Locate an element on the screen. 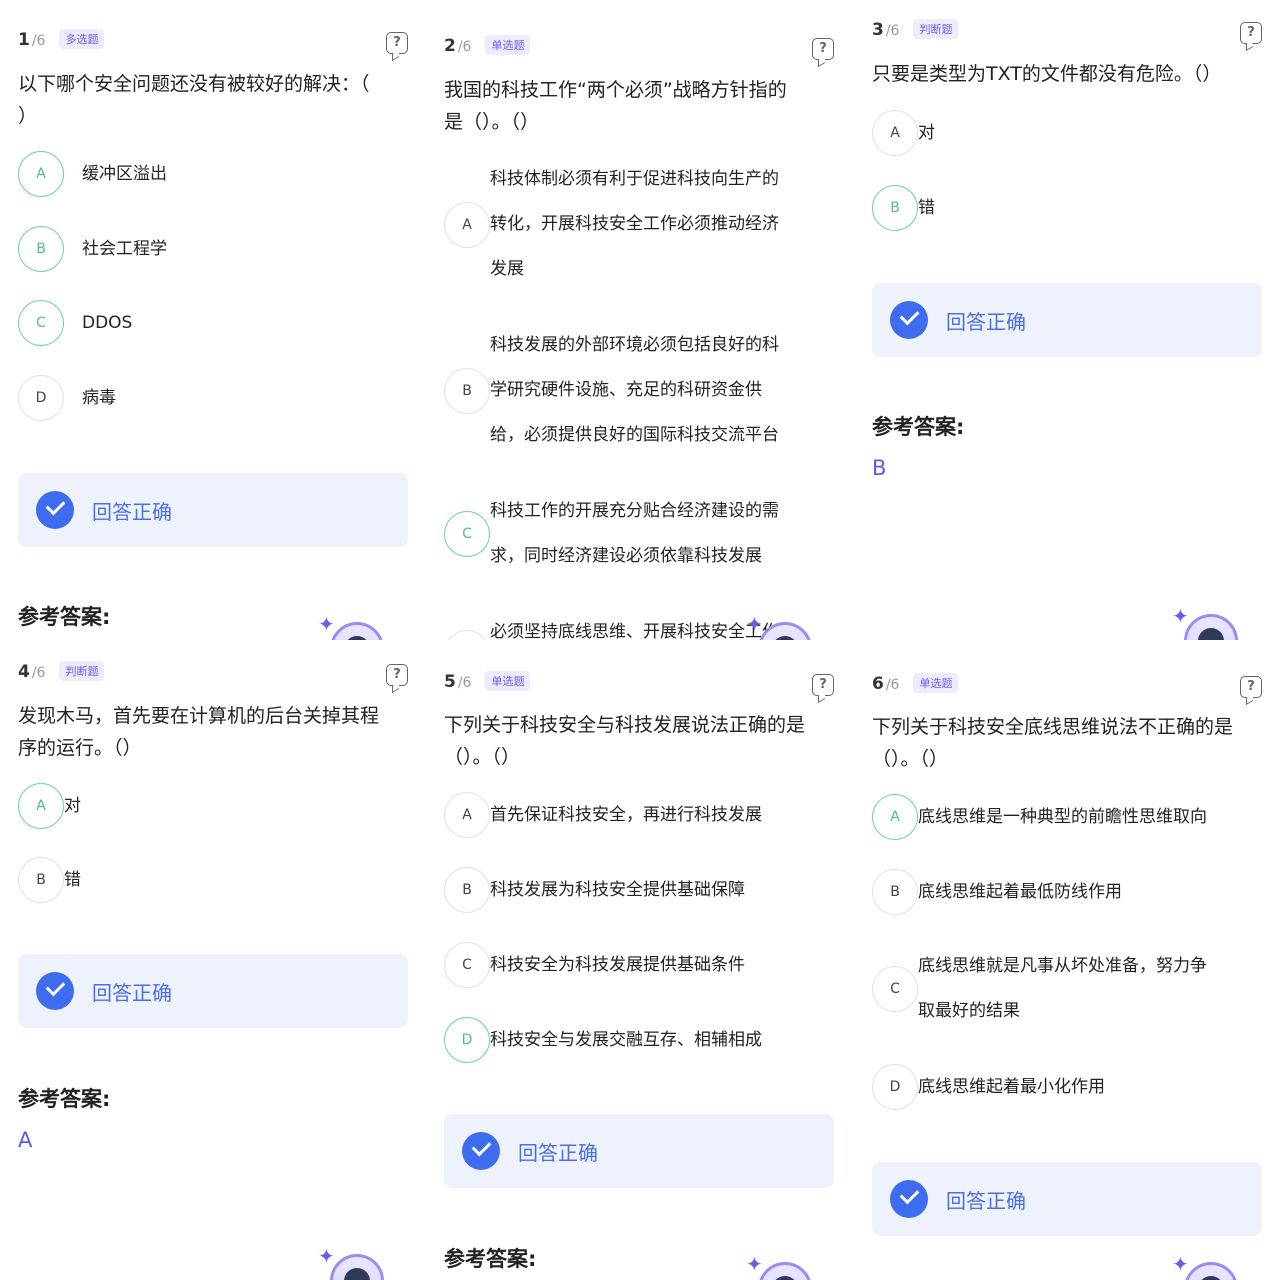 This screenshot has width=1280, height=1280. question-type-badge: 多选题 is located at coordinates (82, 39).